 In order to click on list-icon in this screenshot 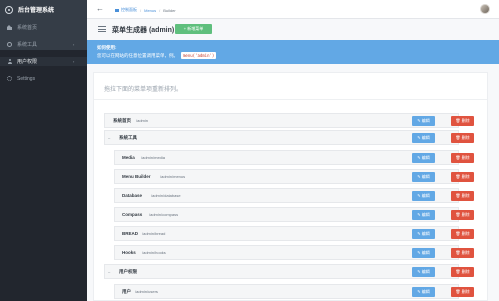, I will do `click(102, 29)`.